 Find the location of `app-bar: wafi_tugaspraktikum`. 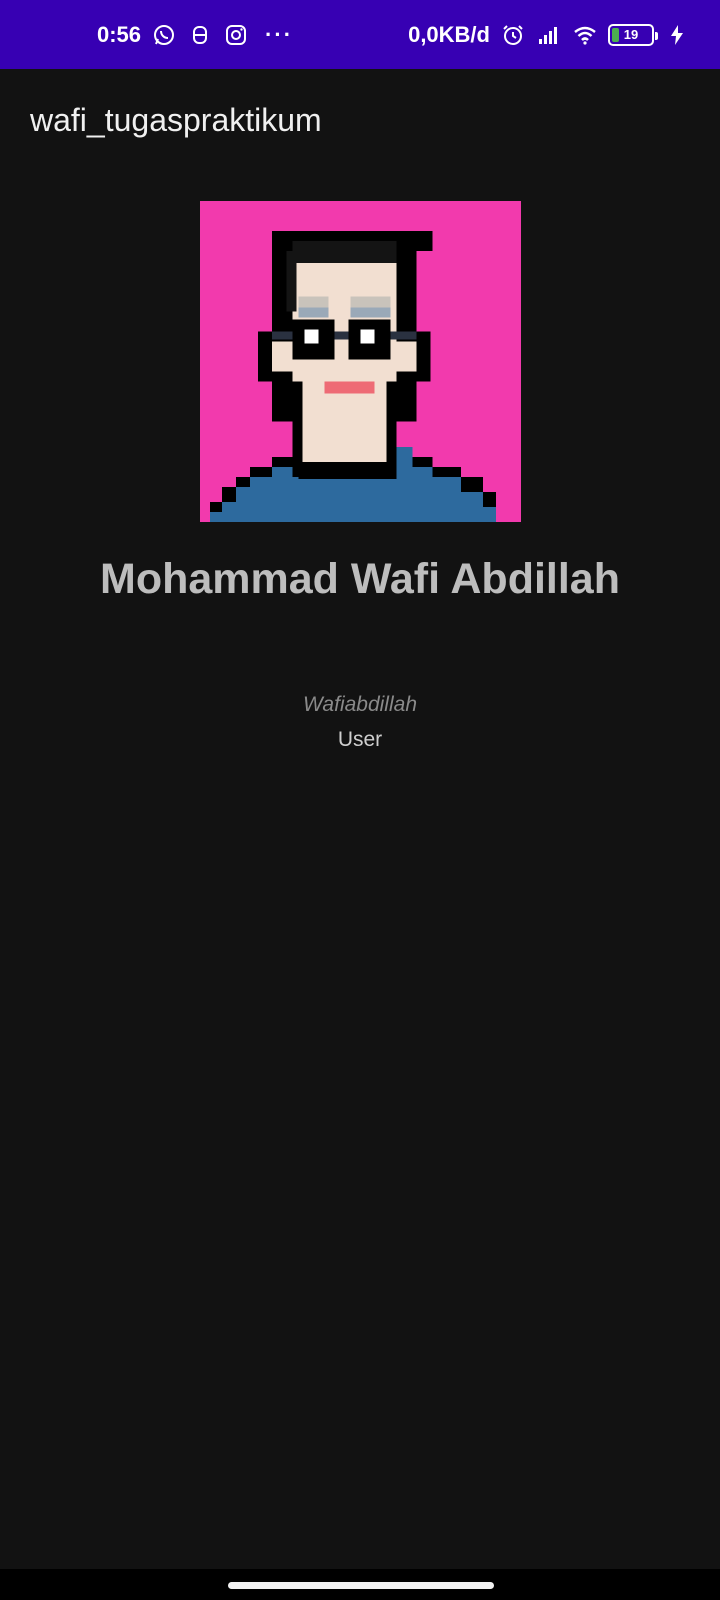

app-bar: wafi_tugaspraktikum is located at coordinates (360, 123).